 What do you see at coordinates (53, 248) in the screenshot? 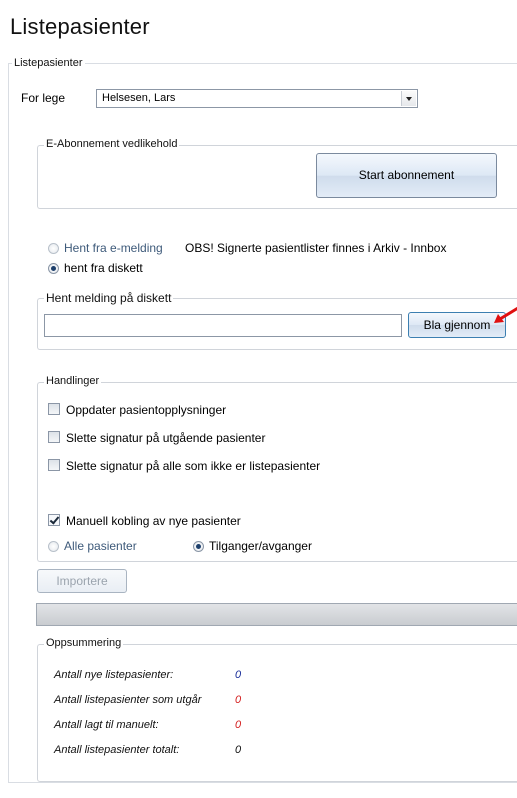
I see `radio-email` at bounding box center [53, 248].